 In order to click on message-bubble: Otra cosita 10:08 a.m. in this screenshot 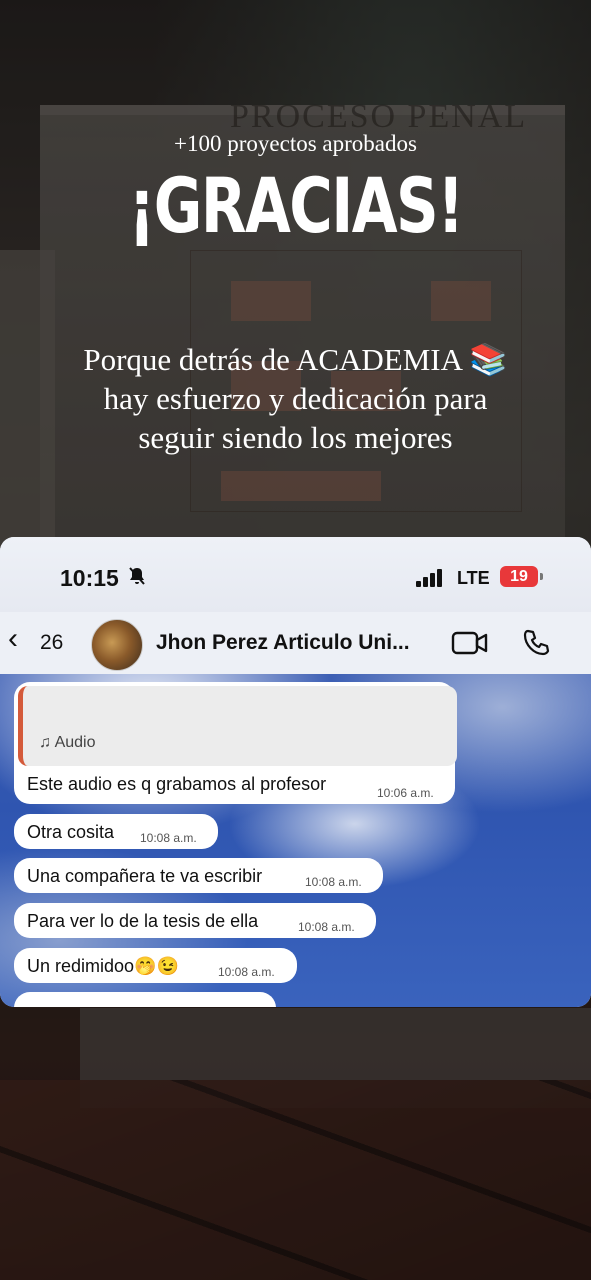, I will do `click(116, 831)`.